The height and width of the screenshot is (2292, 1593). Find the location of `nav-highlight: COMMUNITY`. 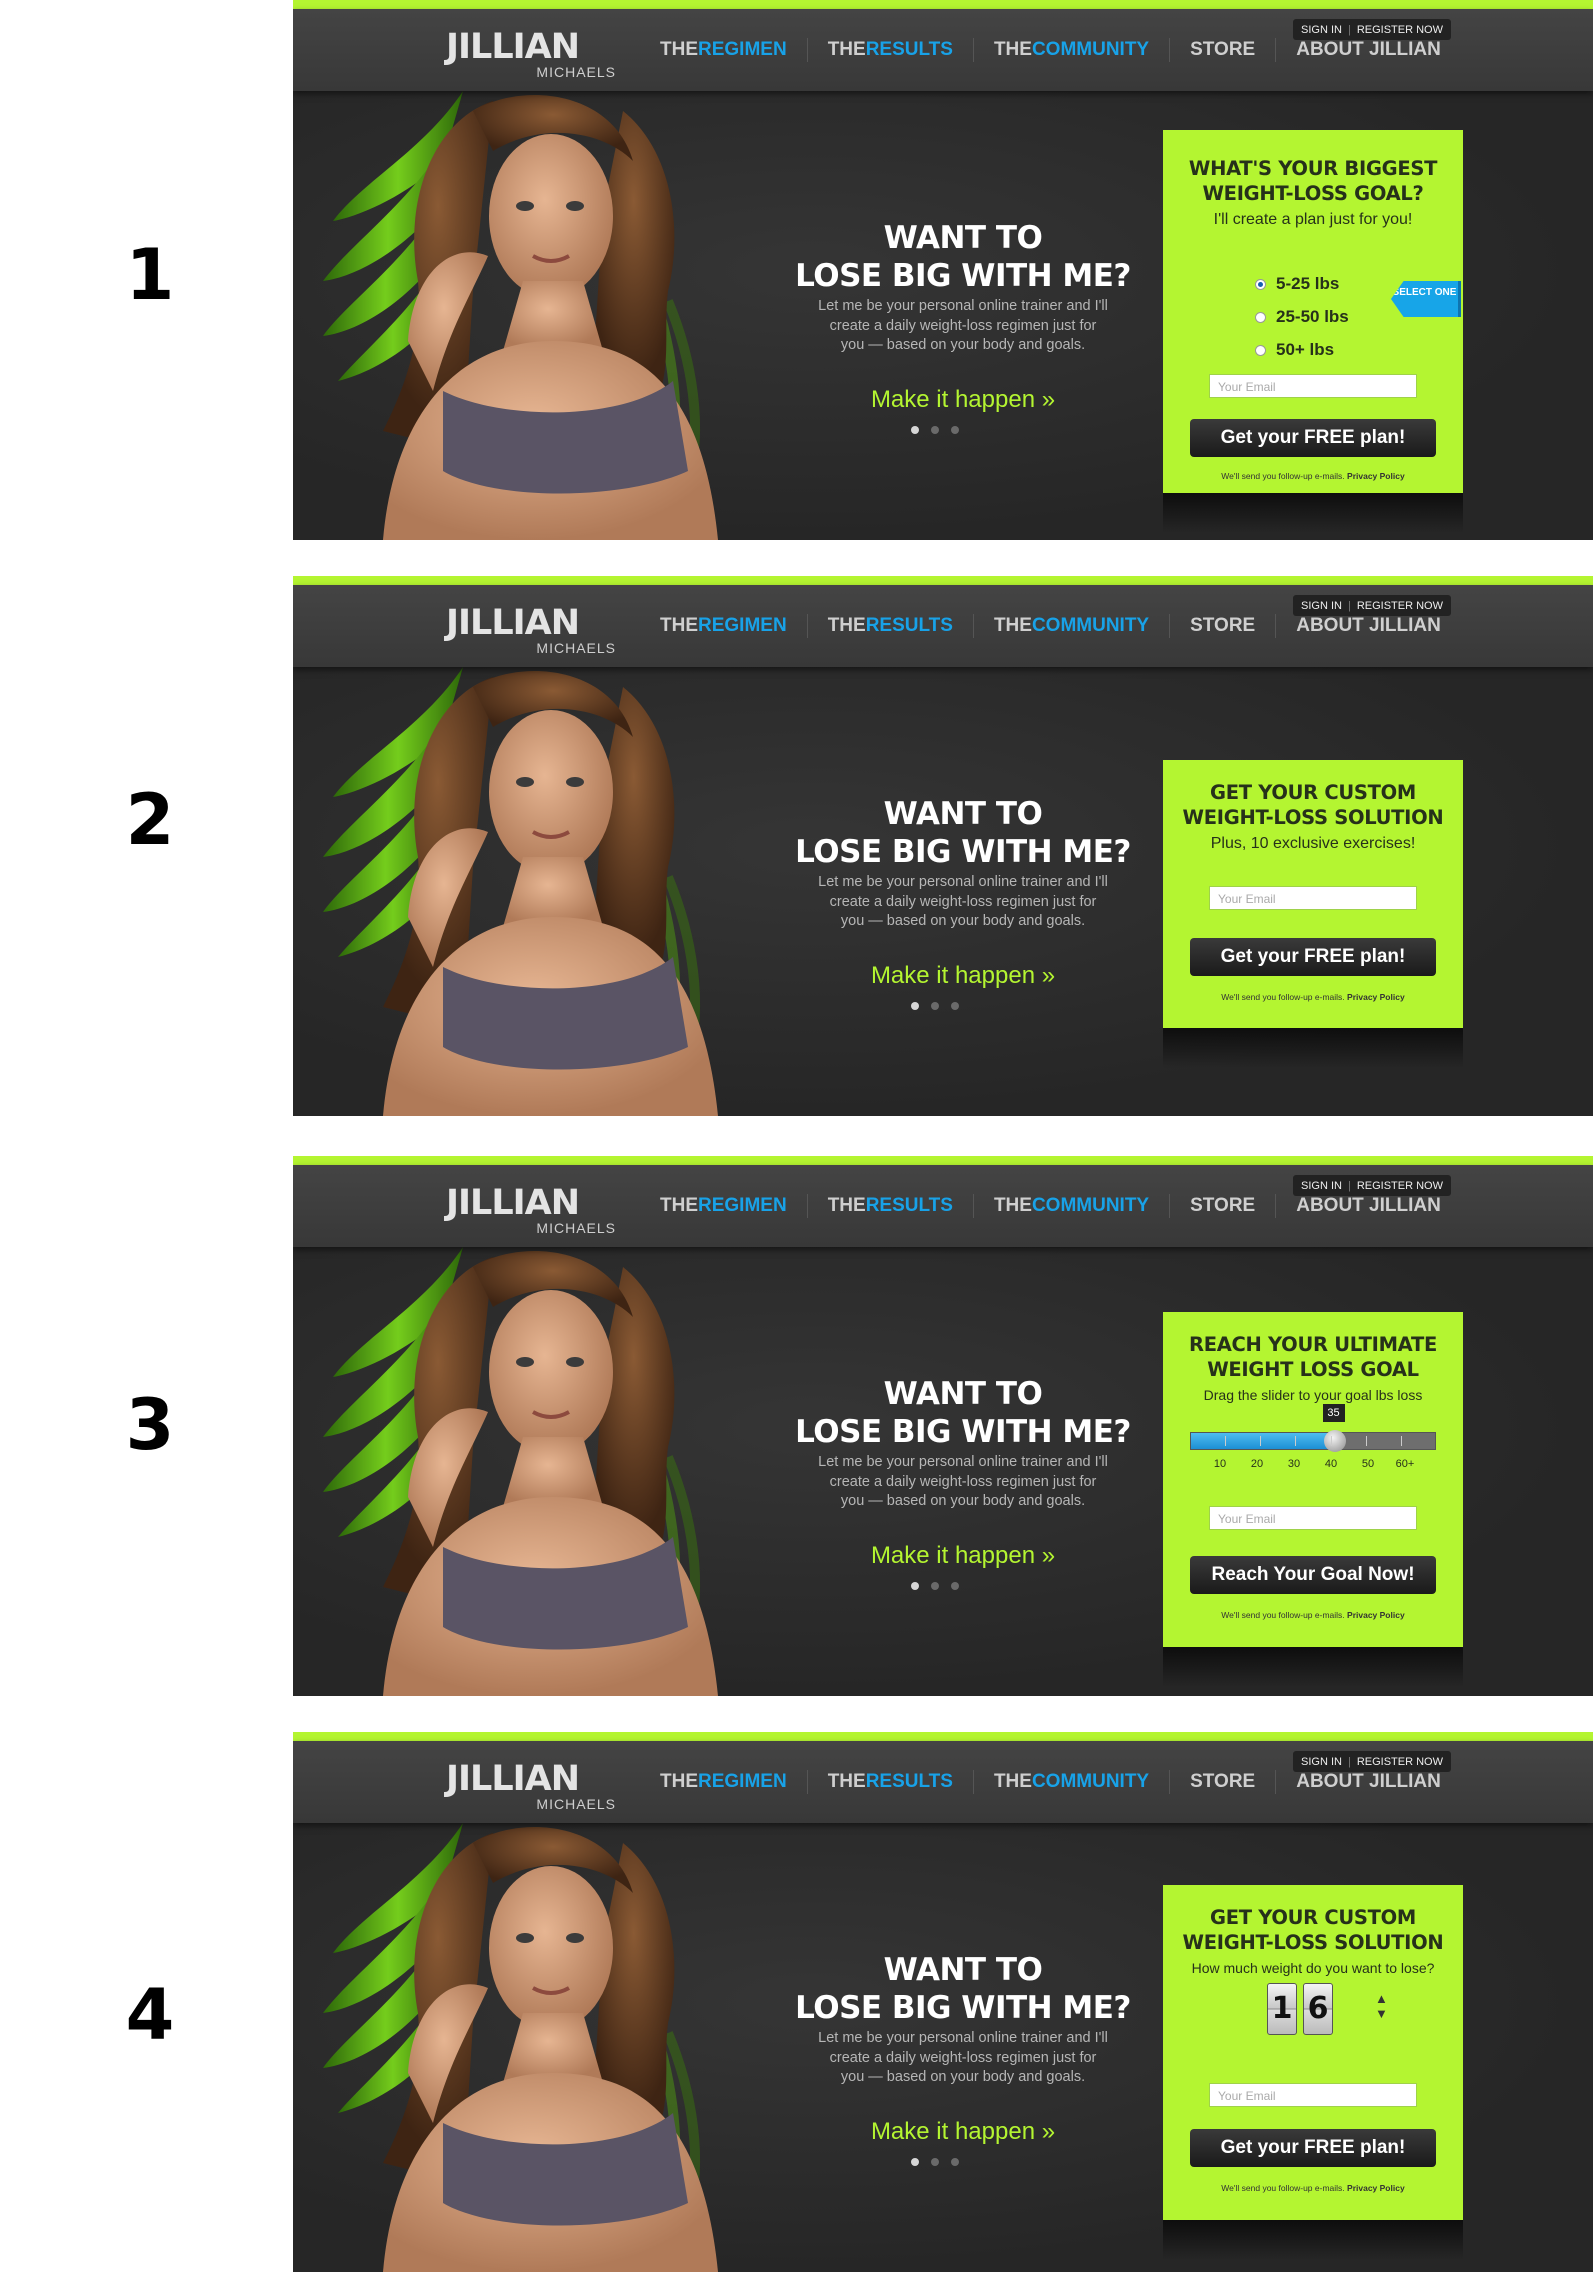

nav-highlight: COMMUNITY is located at coordinates (1090, 625).